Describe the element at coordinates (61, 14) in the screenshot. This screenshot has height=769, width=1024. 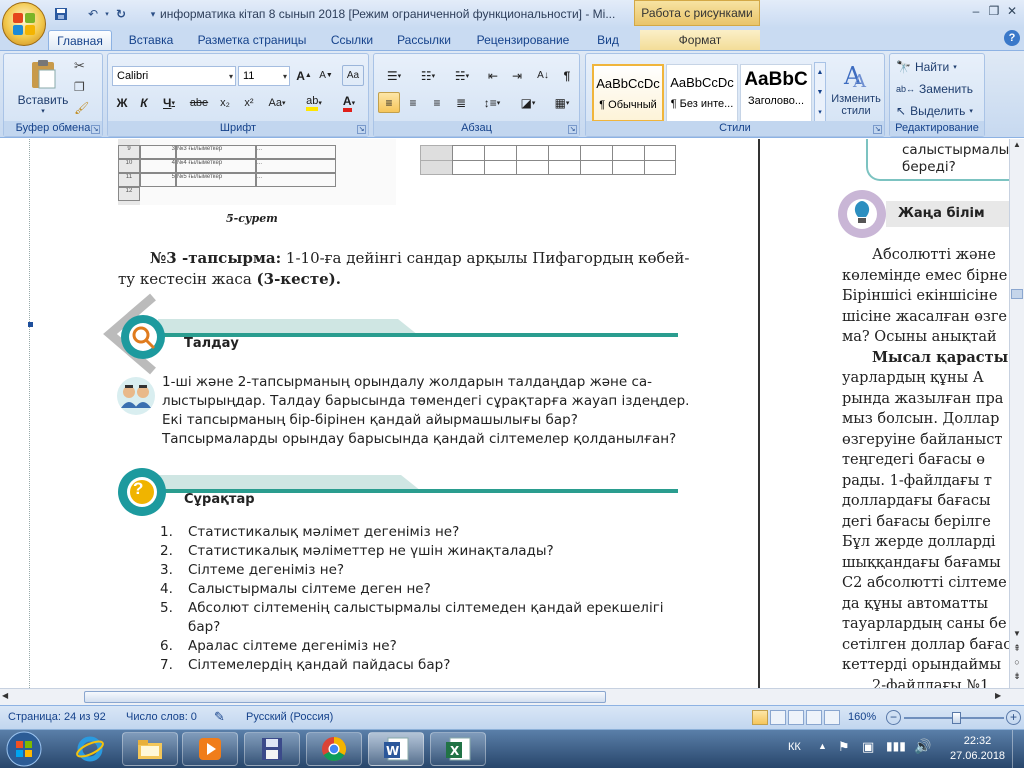
I see `save-icon` at that location.